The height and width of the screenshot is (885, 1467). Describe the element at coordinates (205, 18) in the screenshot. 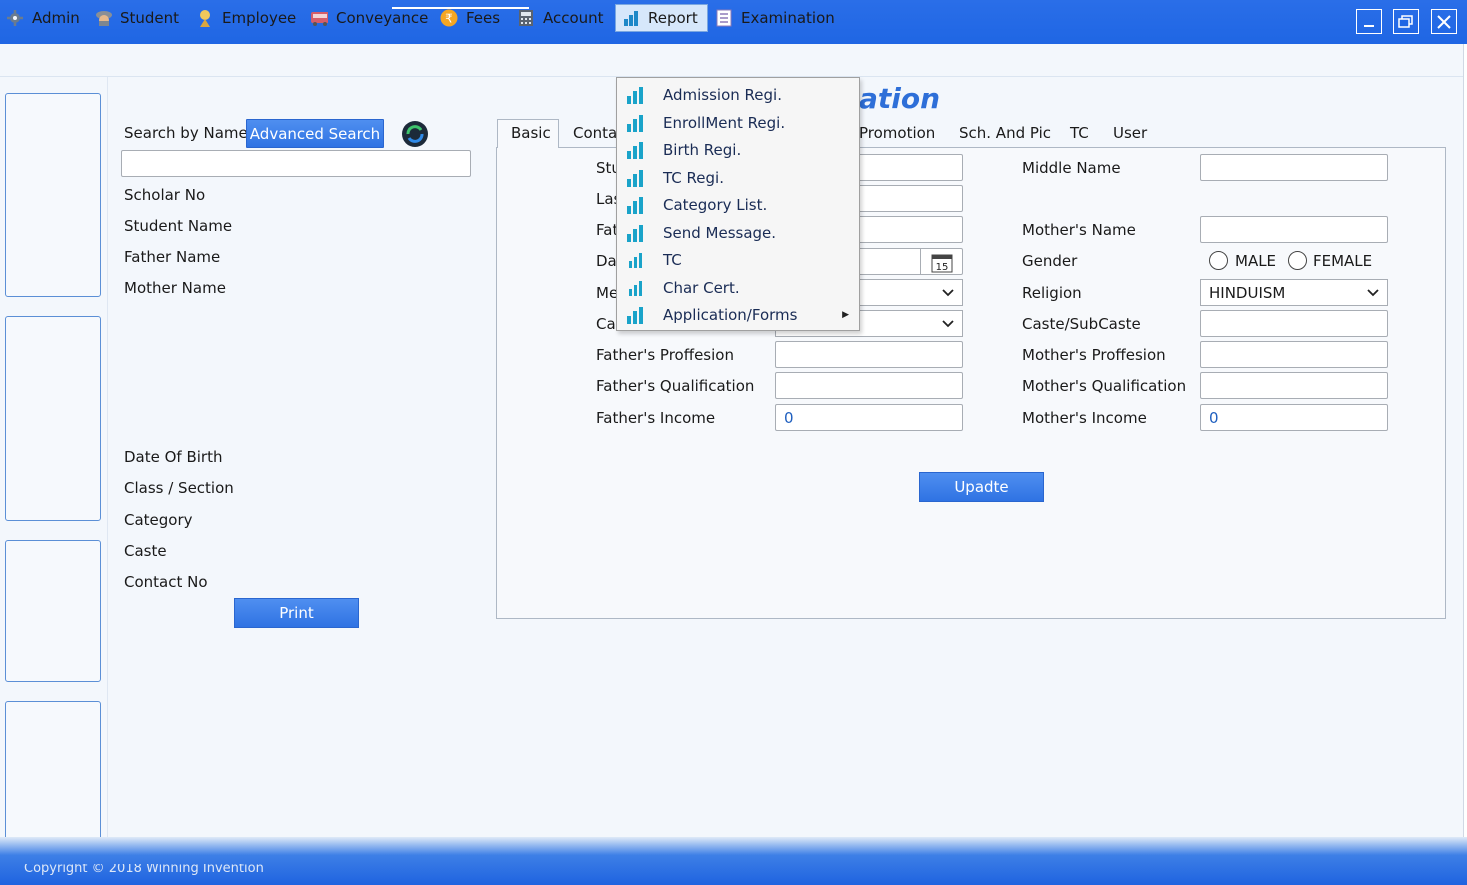

I see `employee-icon` at that location.